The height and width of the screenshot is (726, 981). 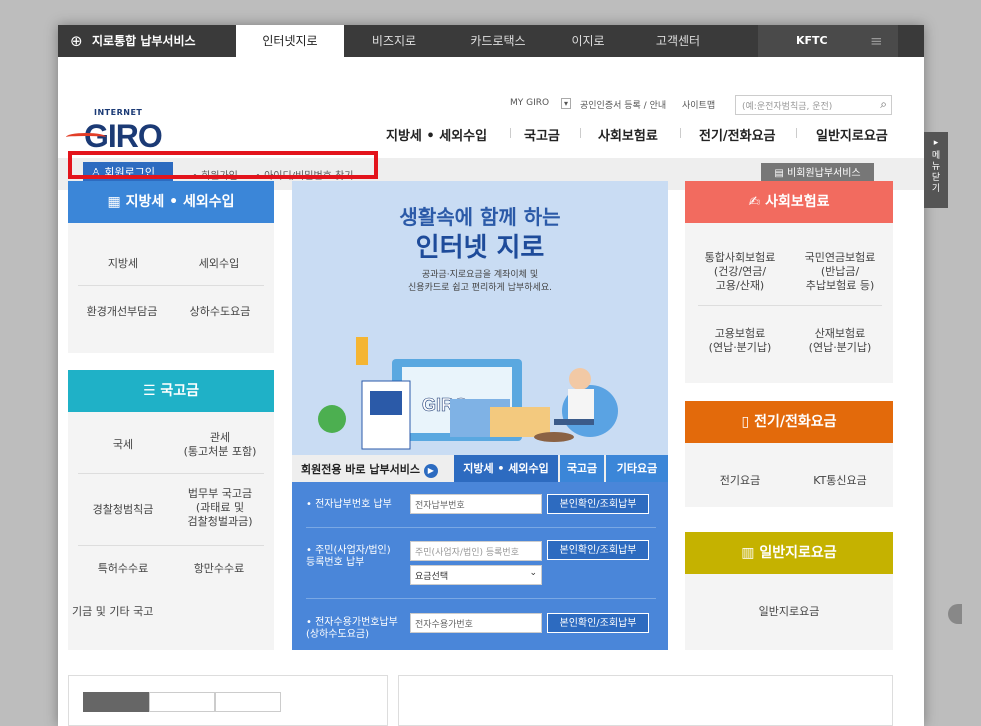 What do you see at coordinates (369, 469) in the screenshot?
I see `service-title: 회원전용 바로 납부서비스 ▶` at bounding box center [369, 469].